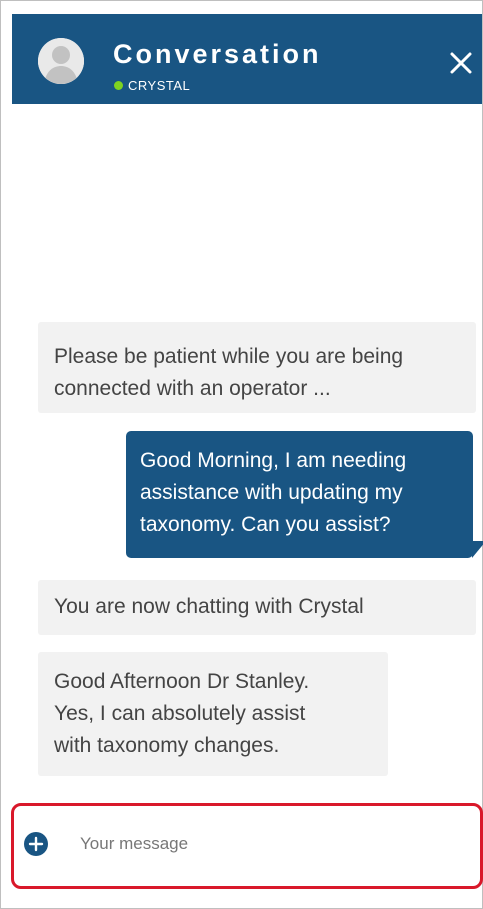 Image resolution: width=483 pixels, height=909 pixels. I want to click on message-line: with taxonomy changes., so click(167, 745).